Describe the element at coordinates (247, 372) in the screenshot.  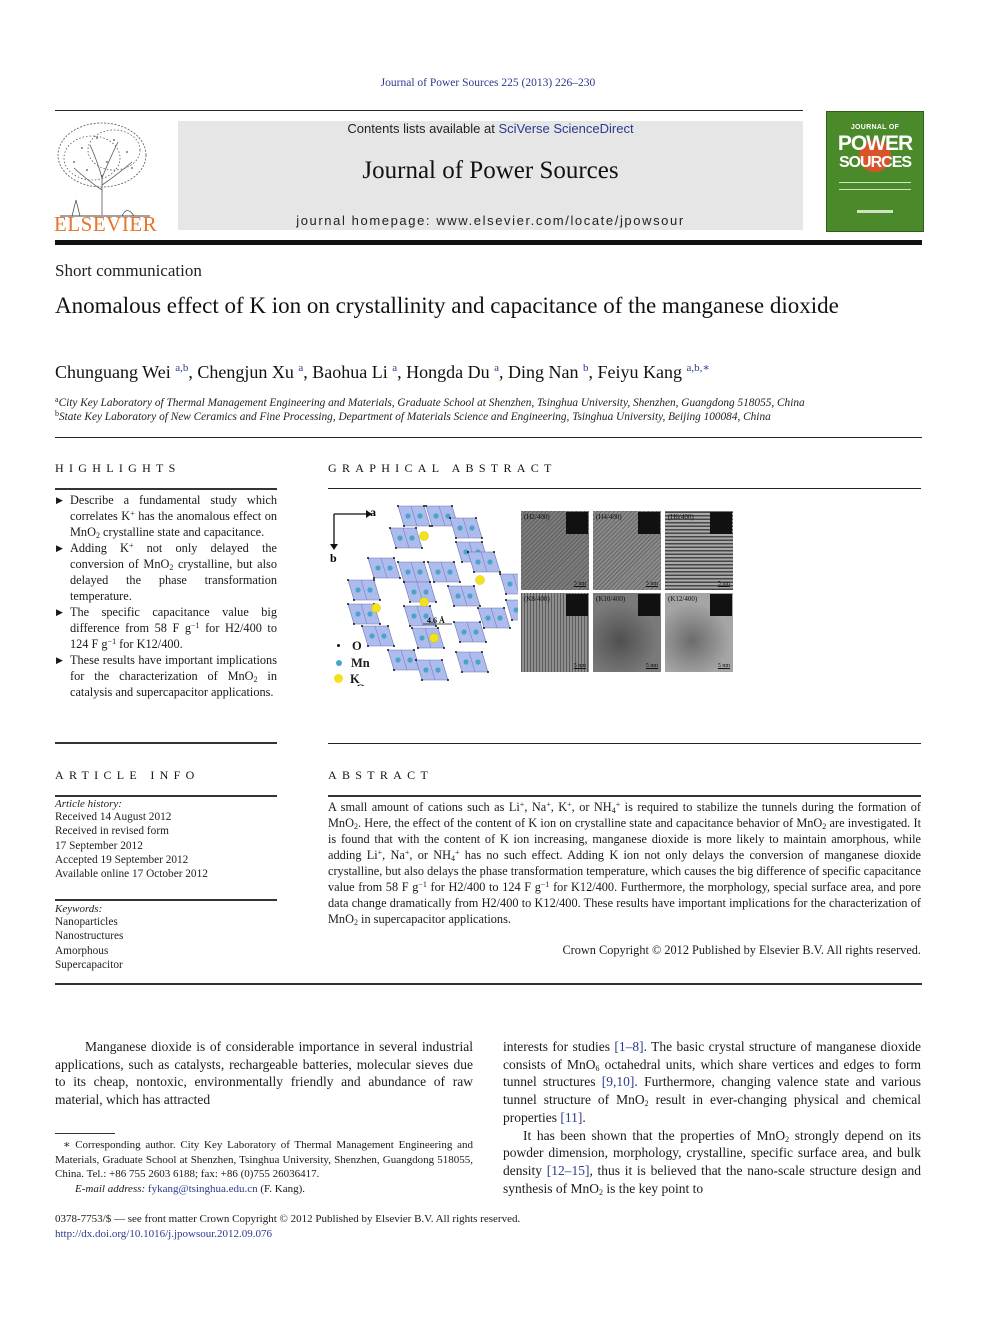
I see `author-name: Chengjun Xu` at that location.